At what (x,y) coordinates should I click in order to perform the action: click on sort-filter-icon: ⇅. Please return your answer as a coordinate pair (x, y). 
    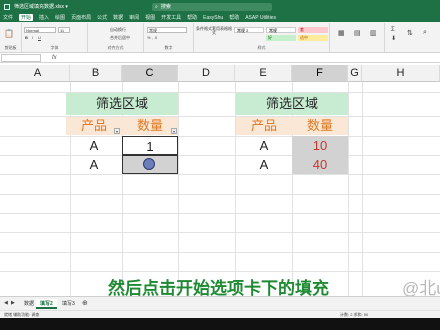
    Looking at the image, I should click on (410, 33).